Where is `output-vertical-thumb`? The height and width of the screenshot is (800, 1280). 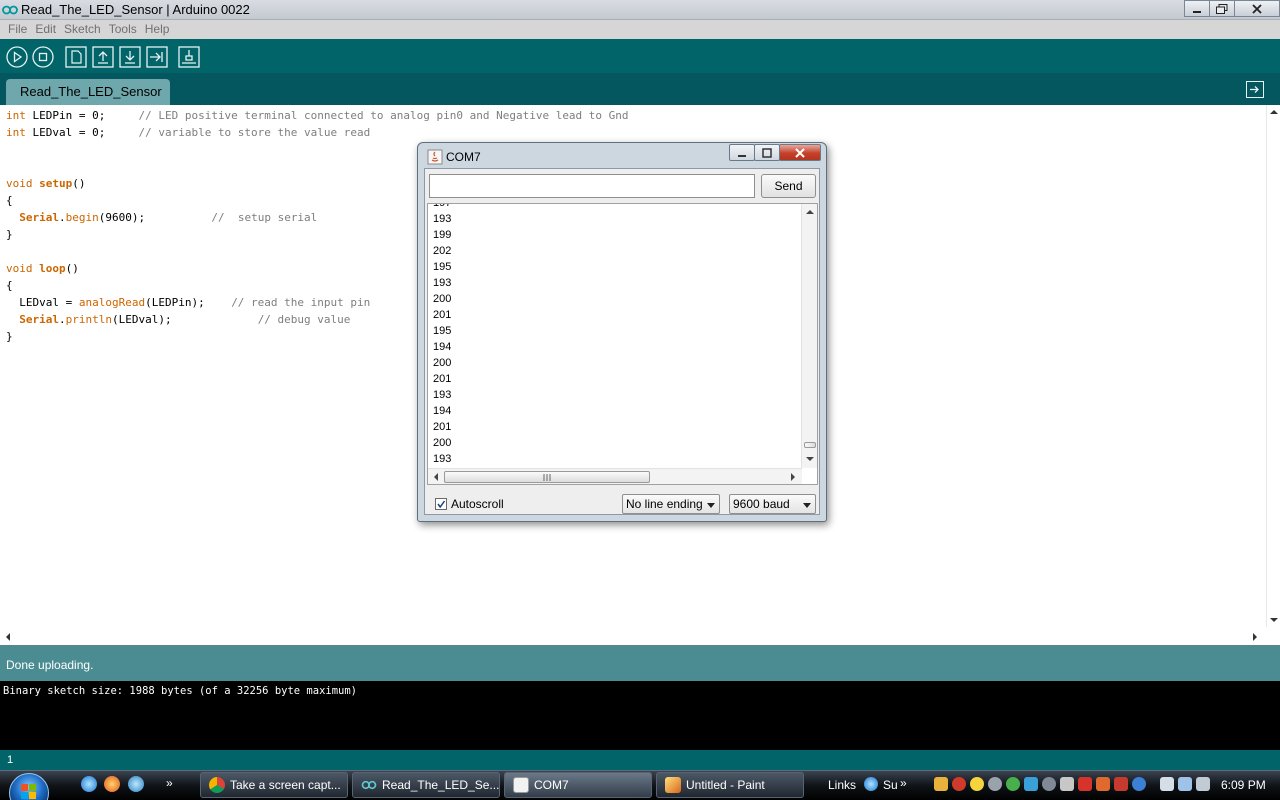
output-vertical-thumb is located at coordinates (810, 445).